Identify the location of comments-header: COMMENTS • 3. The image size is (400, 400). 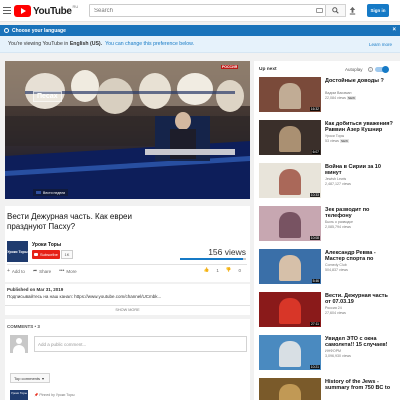
(23, 326).